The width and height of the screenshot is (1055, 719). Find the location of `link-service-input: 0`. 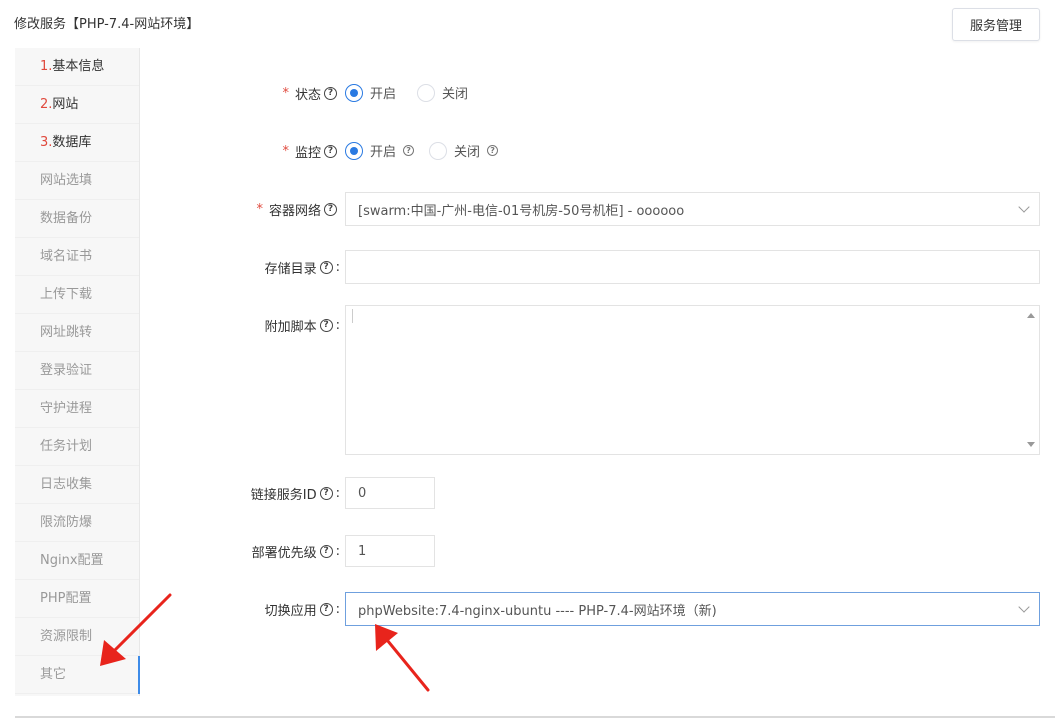

link-service-input: 0 is located at coordinates (390, 493).